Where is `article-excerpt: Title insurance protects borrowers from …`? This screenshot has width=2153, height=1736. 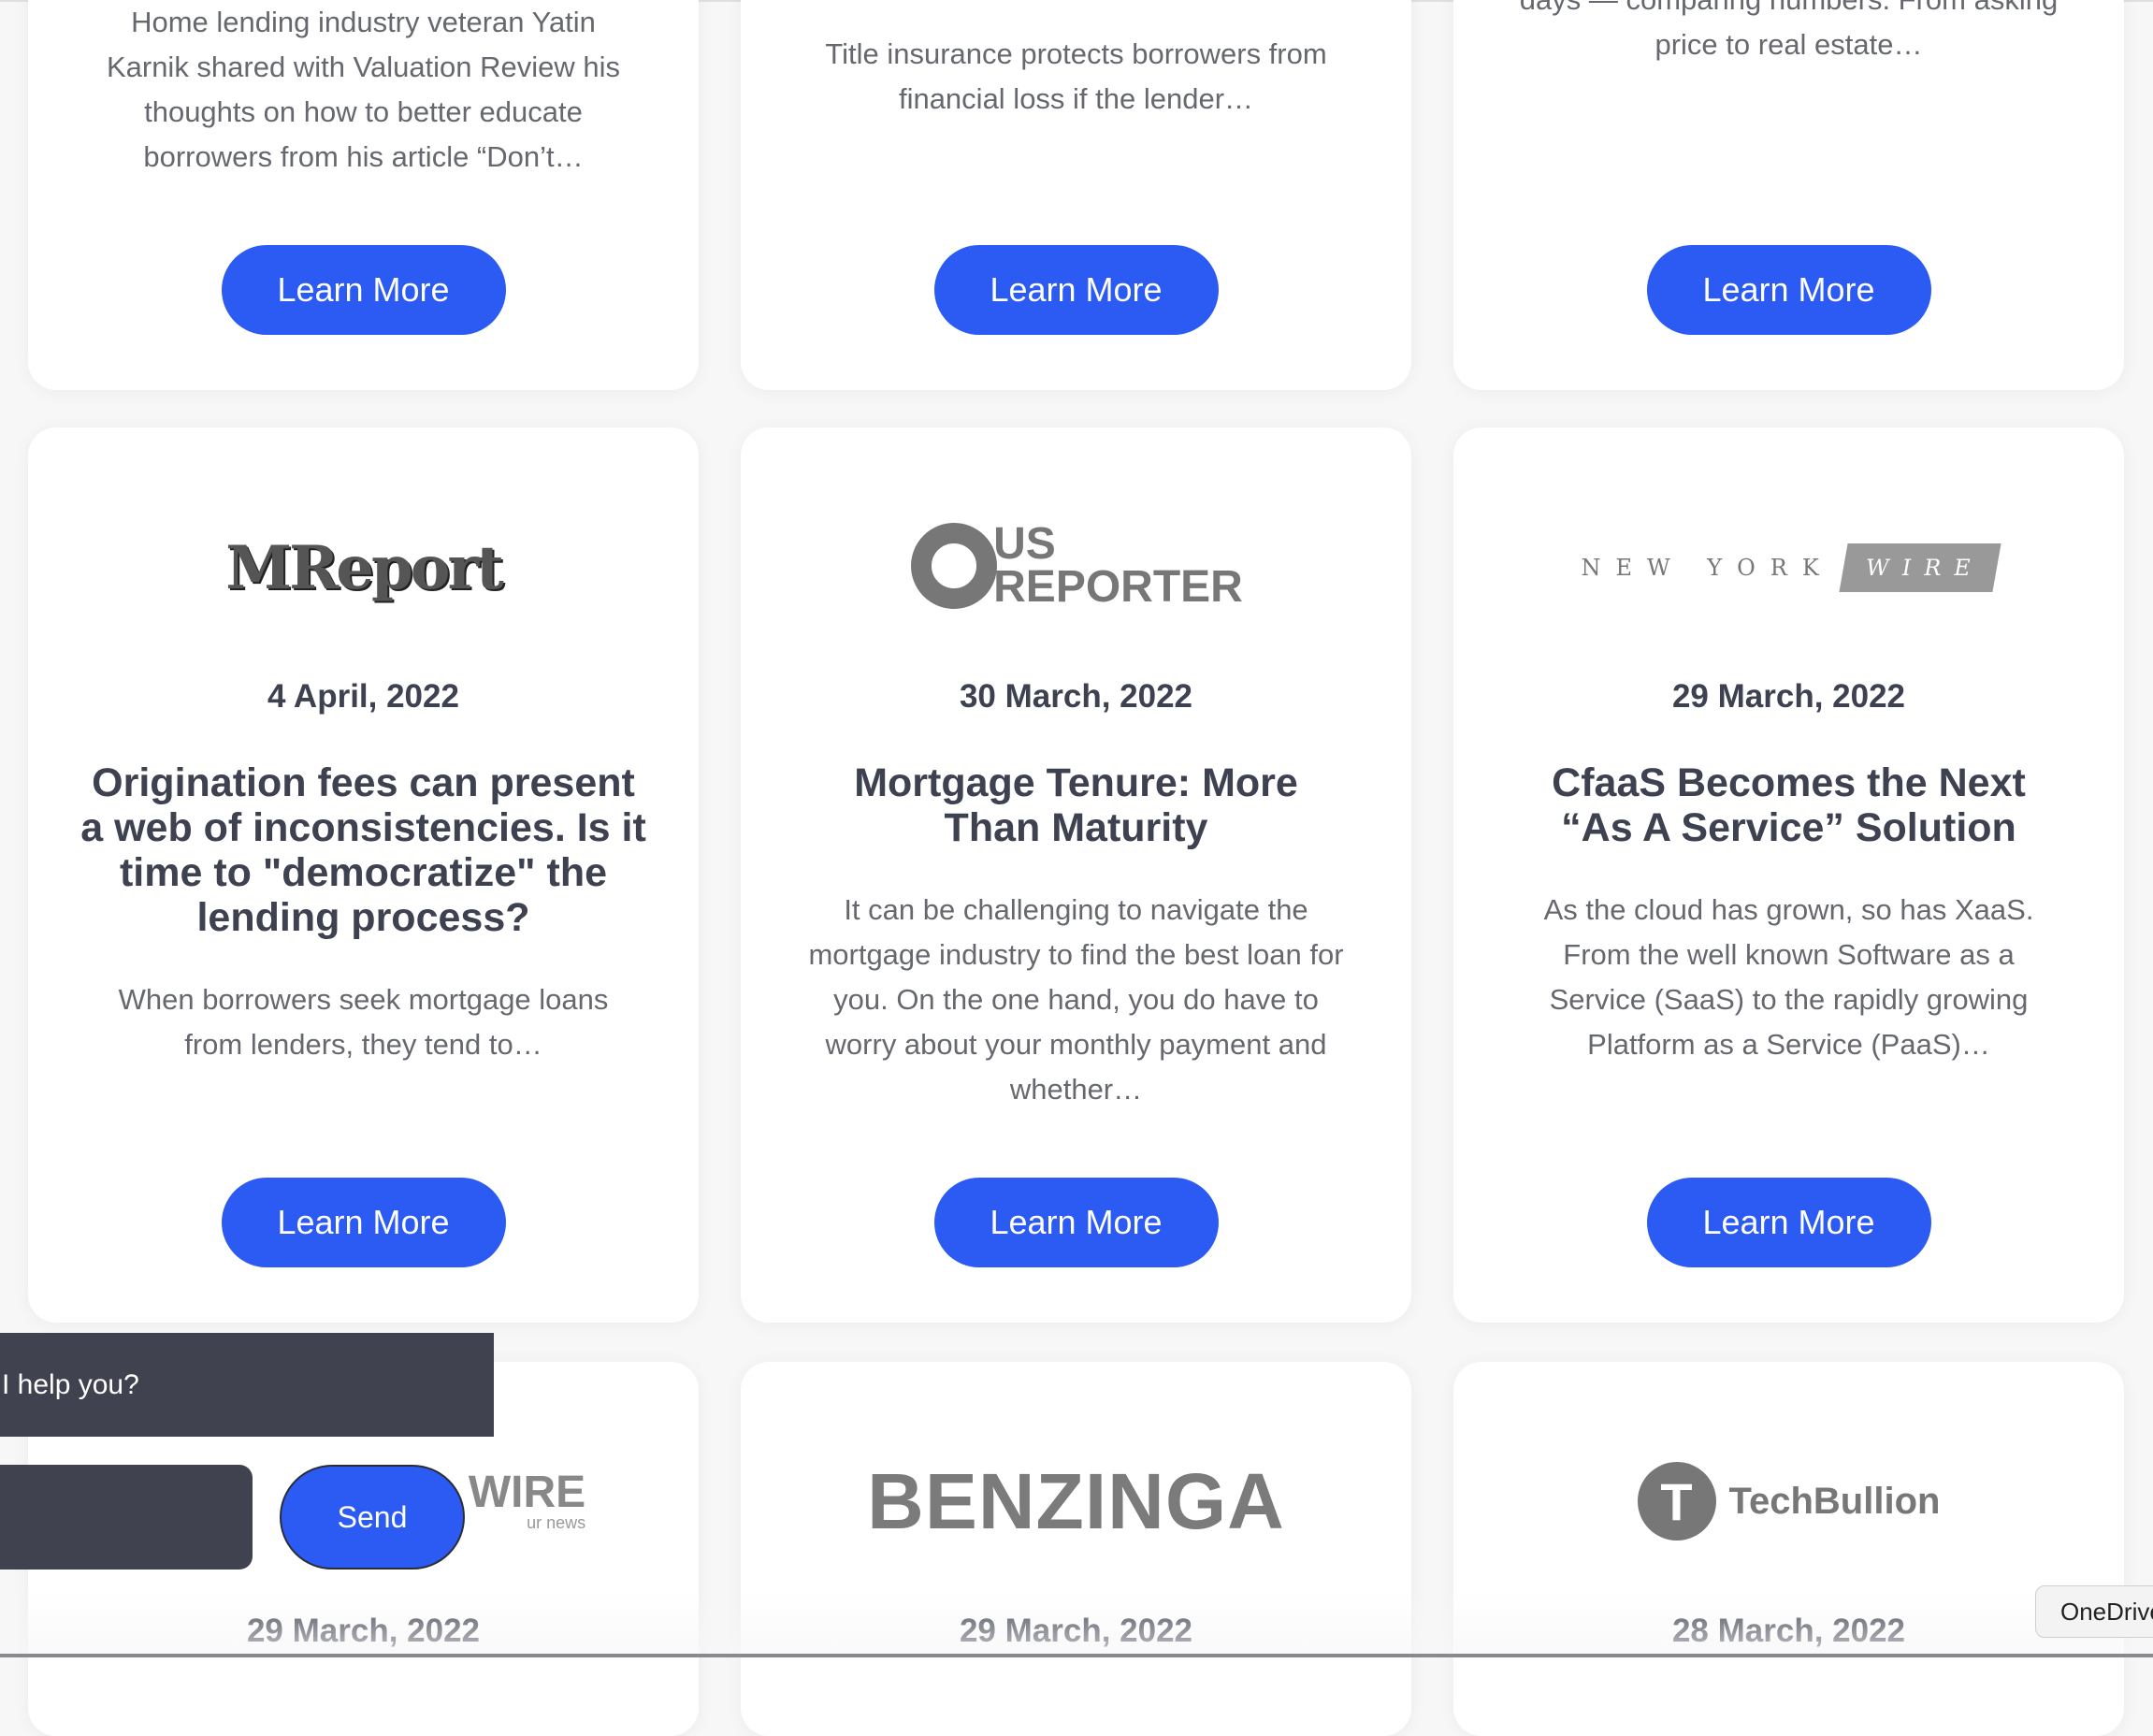
article-excerpt: Title insurance protects borrowers from … is located at coordinates (1076, 76).